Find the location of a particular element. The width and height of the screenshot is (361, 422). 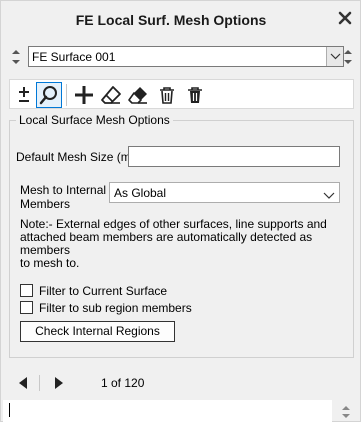

title-bar: FE Local Surf. Mesh Options is located at coordinates (180, 19).